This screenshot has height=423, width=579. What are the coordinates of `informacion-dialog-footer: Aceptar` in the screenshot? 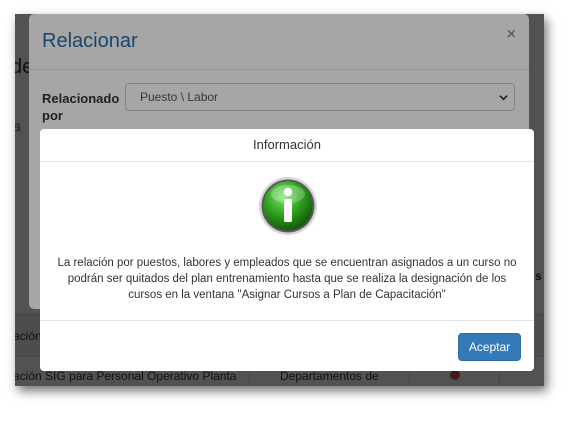 It's located at (287, 345).